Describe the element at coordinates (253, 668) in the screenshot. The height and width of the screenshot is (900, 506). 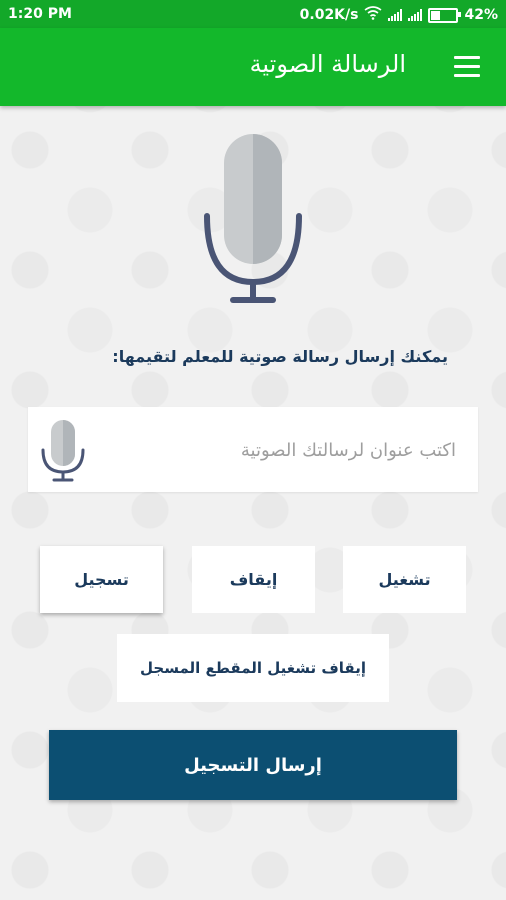
I see `stop-playback-button: إيقاف تشغيل المقطع المسجل` at that location.